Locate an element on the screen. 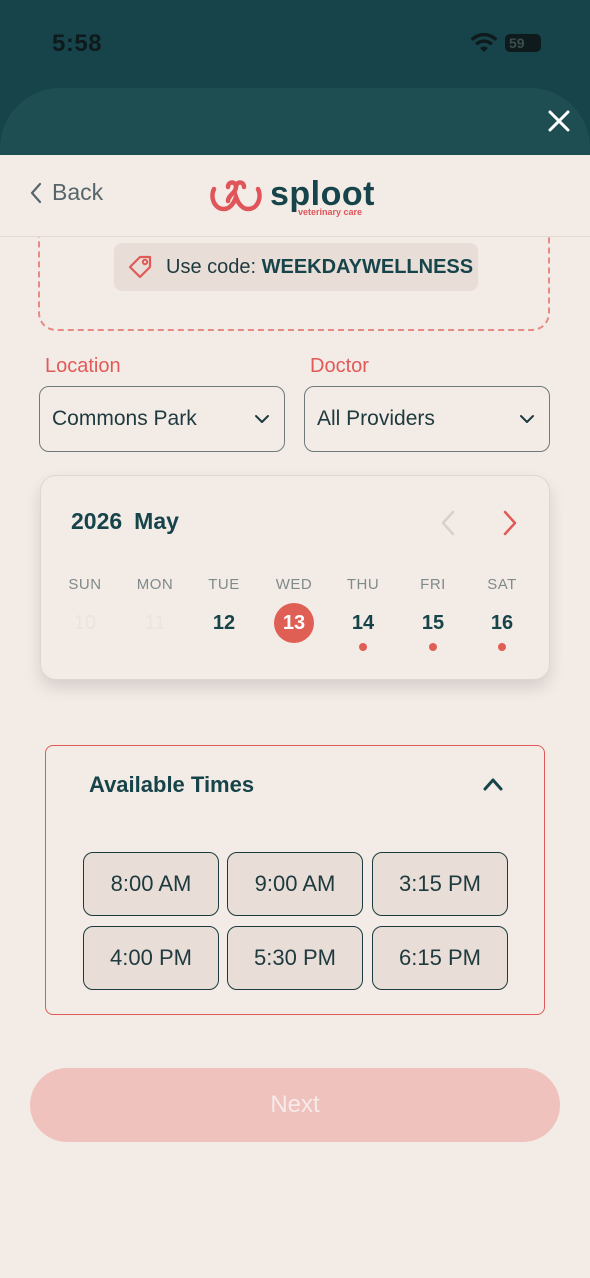  doctor-select: All Providers is located at coordinates (427, 419).